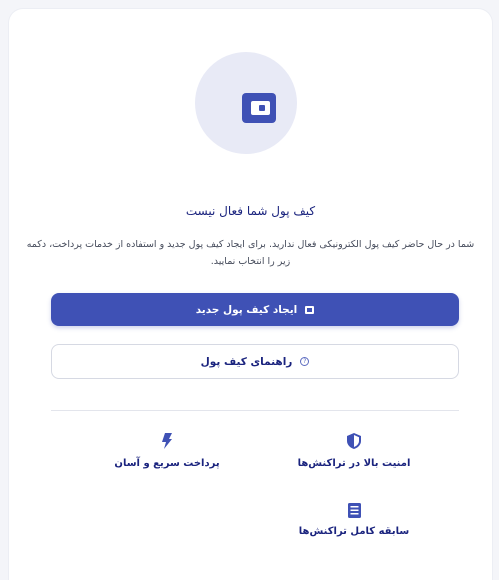 The image size is (499, 580). I want to click on feature-speed-label: پرداخت سریع و آسان, so click(167, 463).